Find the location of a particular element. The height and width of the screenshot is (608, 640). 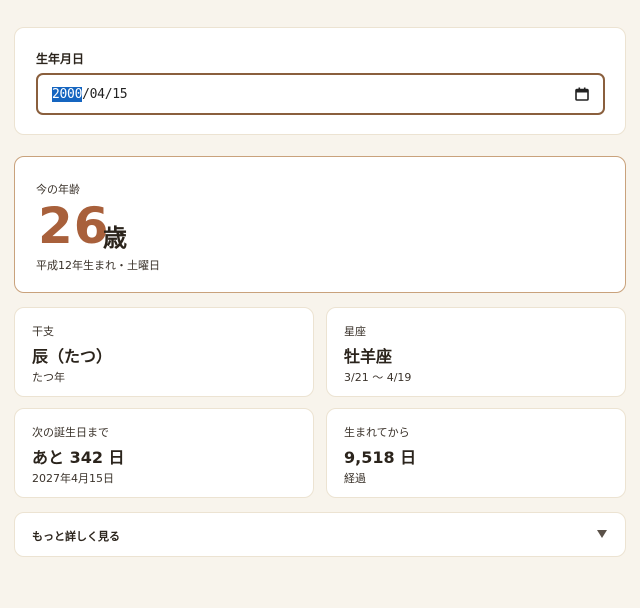

zodiac-label: 星座 is located at coordinates (355, 331).